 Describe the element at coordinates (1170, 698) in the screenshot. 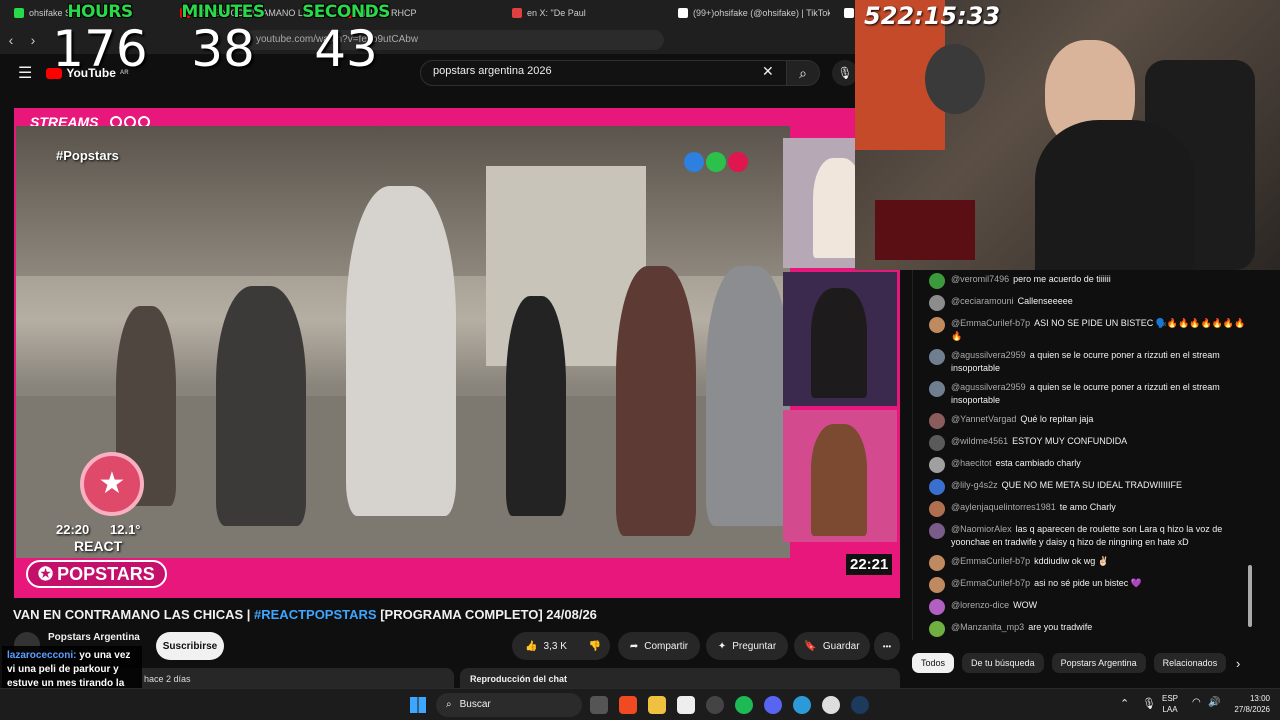

I see `lang-code: ESP` at that location.